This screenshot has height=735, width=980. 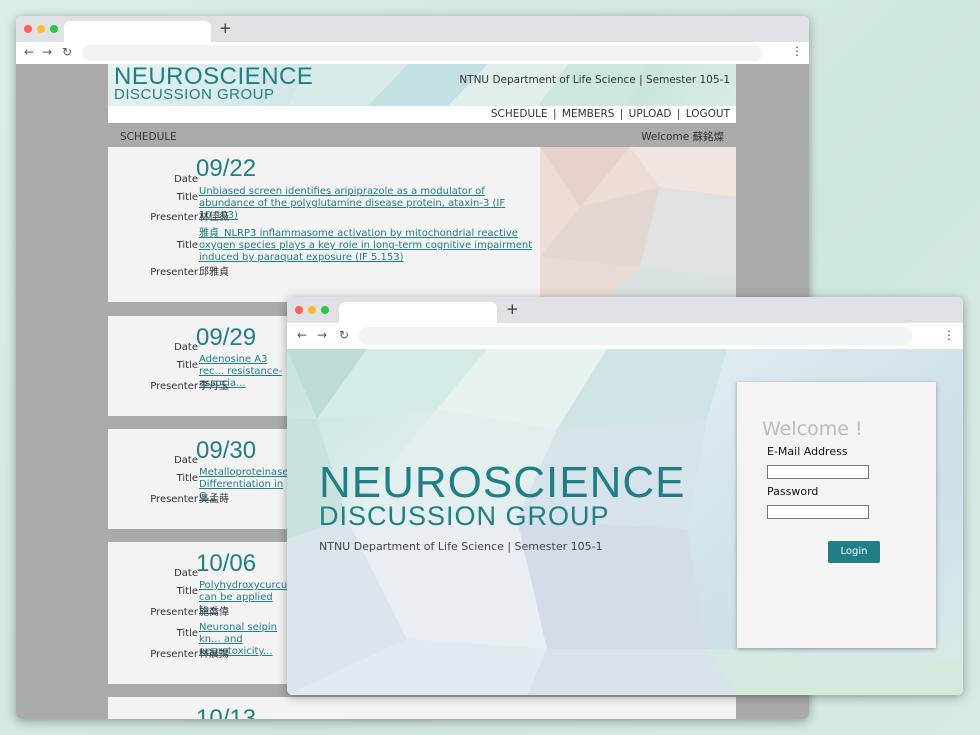 What do you see at coordinates (638, 224) in the screenshot?
I see `low-poly-decoration` at bounding box center [638, 224].